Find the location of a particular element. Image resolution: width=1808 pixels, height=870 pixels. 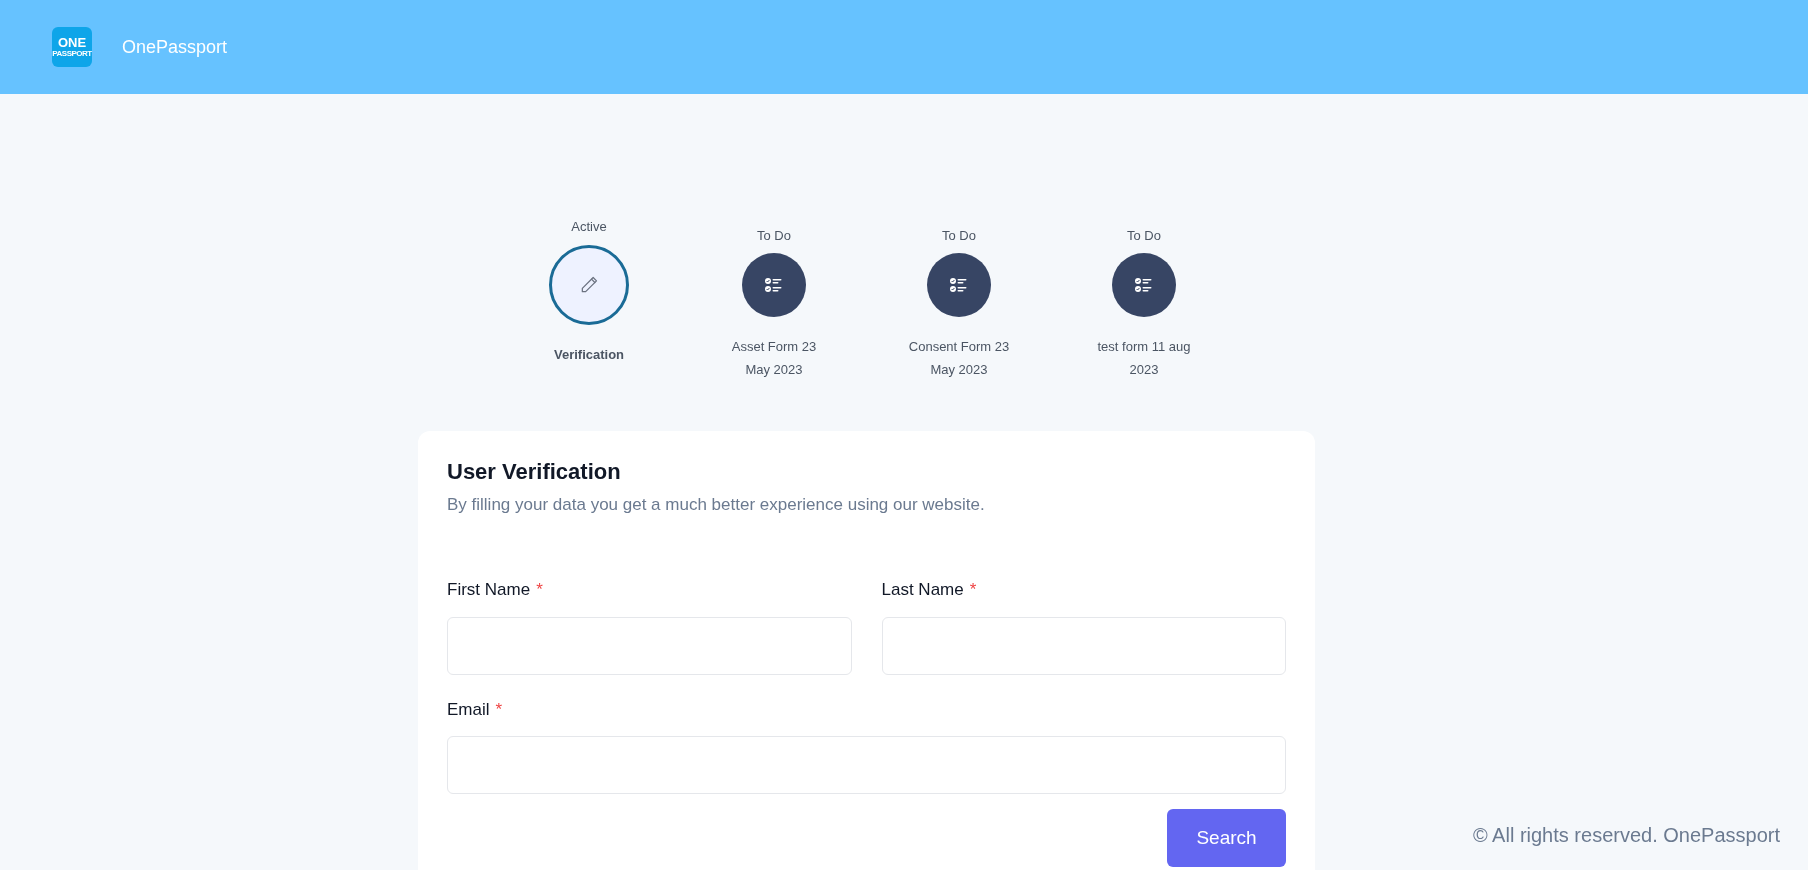

step-status: Active is located at coordinates (589, 227).